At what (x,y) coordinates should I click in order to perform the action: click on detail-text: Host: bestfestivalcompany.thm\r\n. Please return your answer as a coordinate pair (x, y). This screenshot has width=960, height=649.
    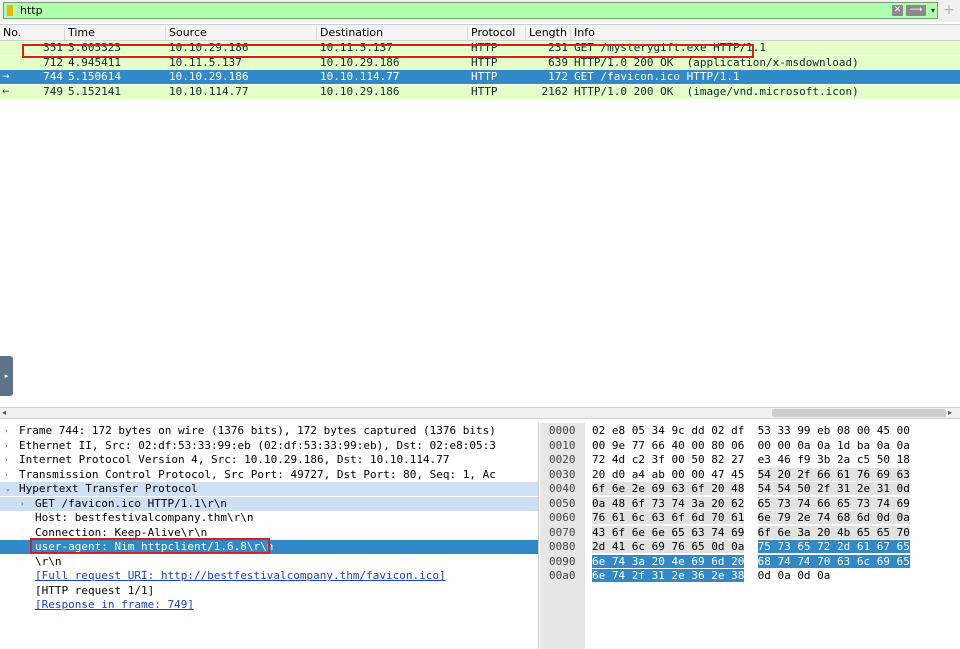
    Looking at the image, I should click on (144, 517).